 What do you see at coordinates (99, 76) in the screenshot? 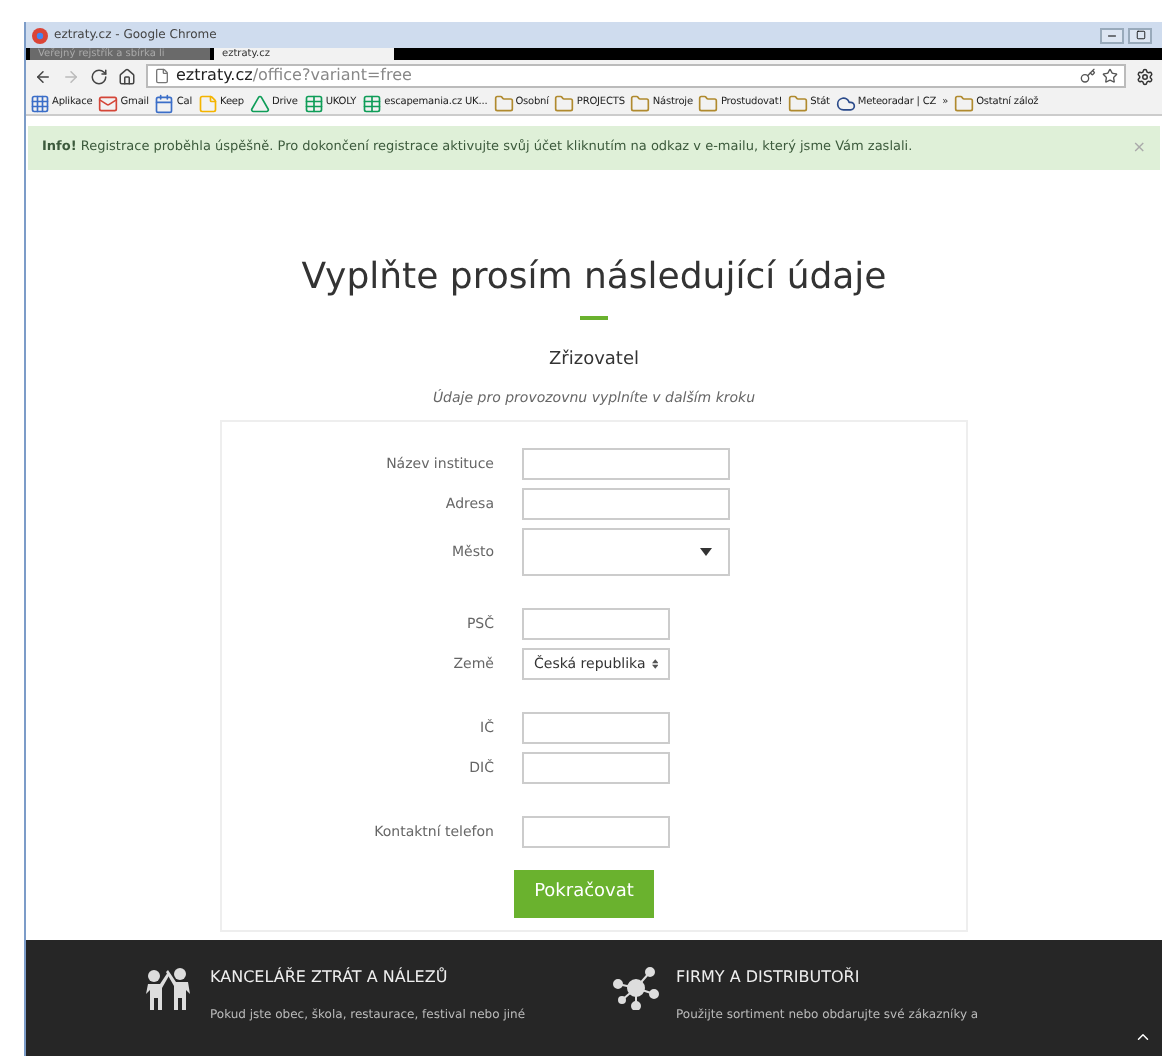
I see `reload-icon` at bounding box center [99, 76].